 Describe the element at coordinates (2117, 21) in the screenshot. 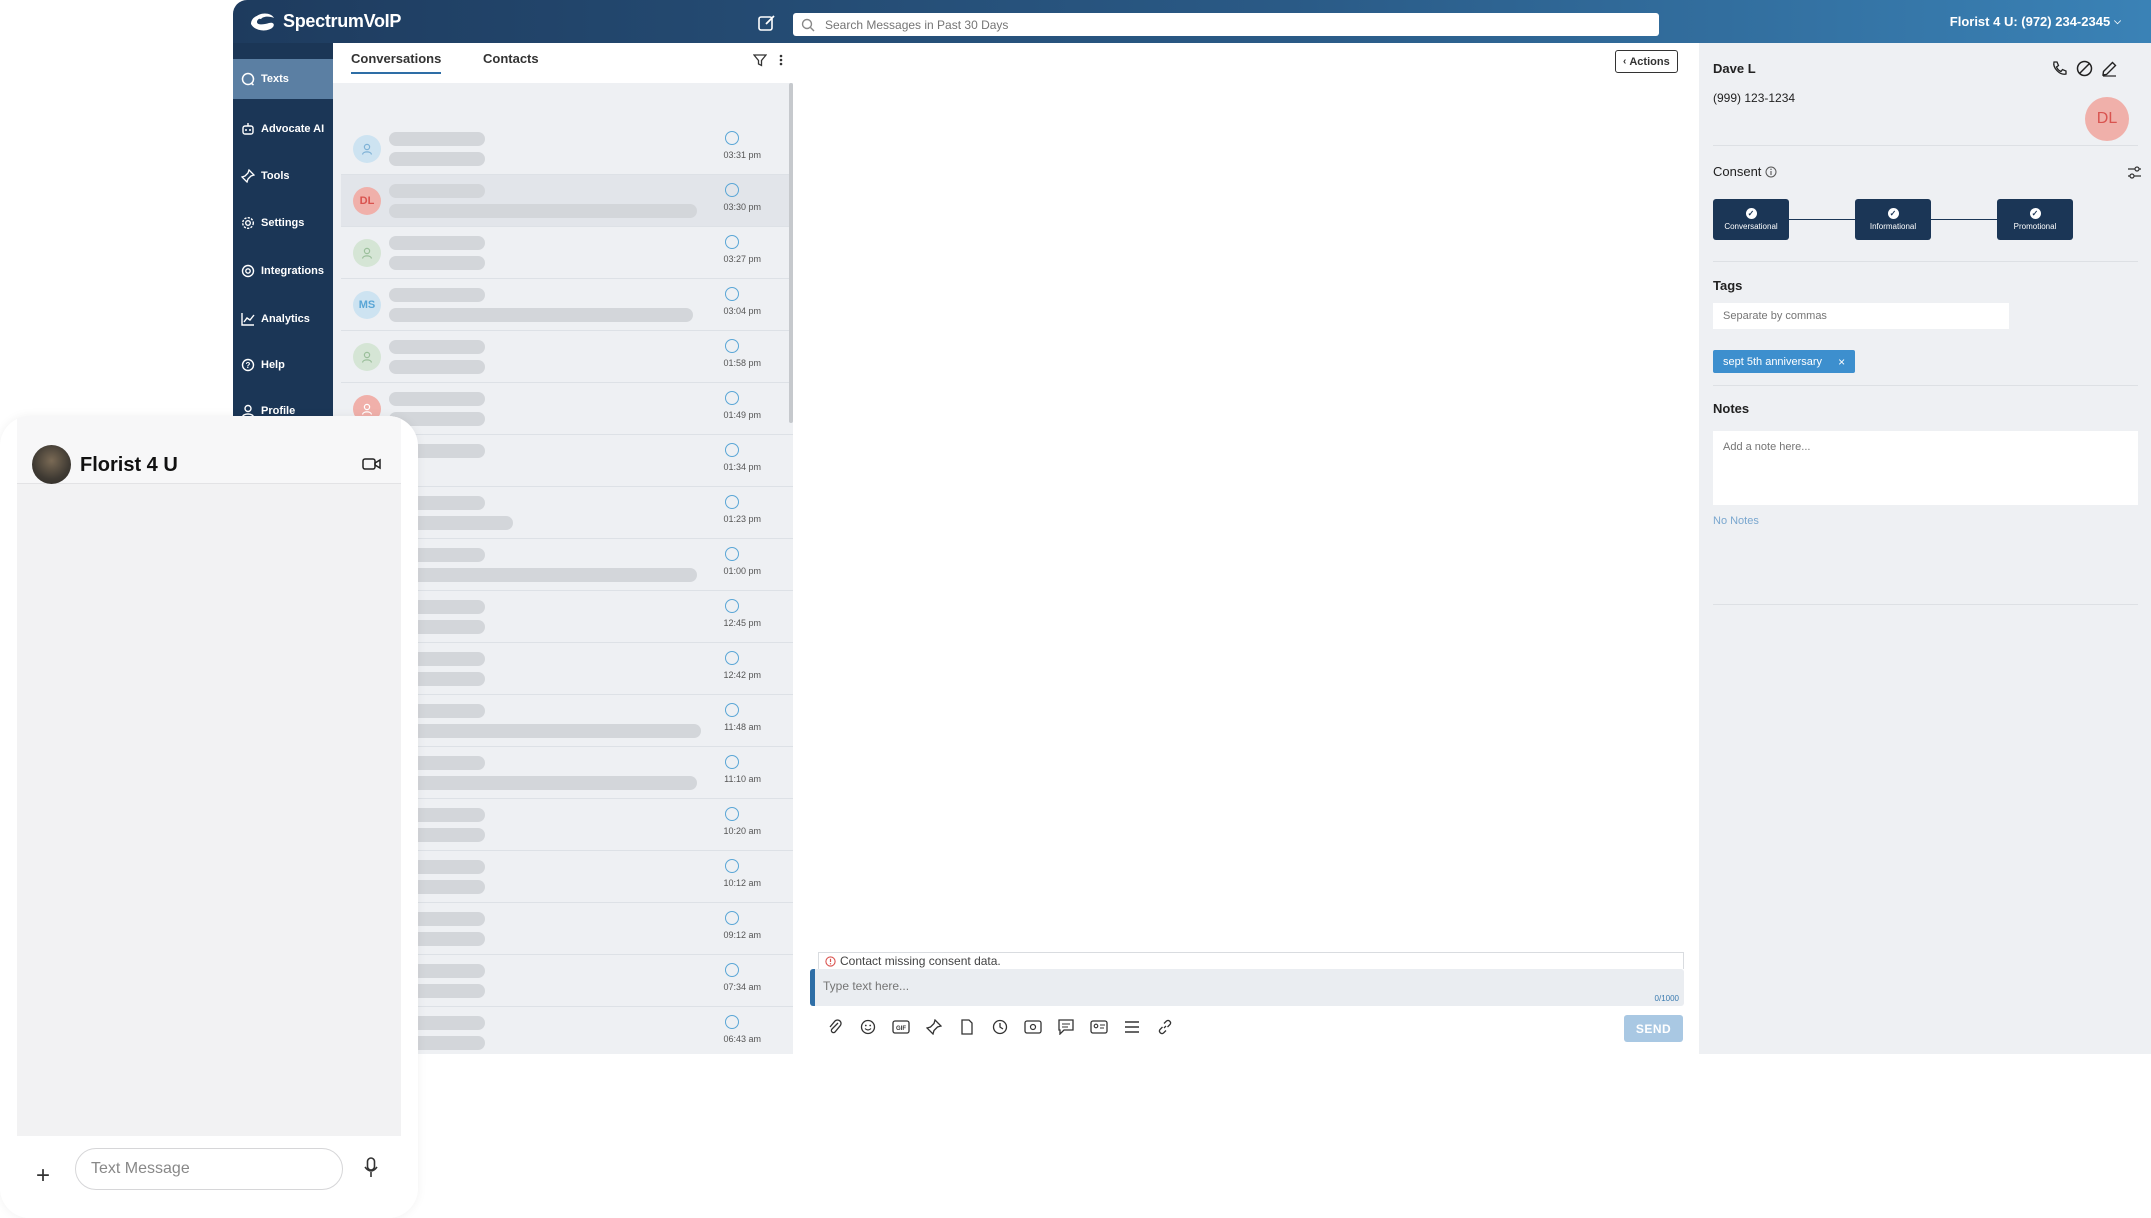

I see `chevron-down-icon: ⌵` at that location.